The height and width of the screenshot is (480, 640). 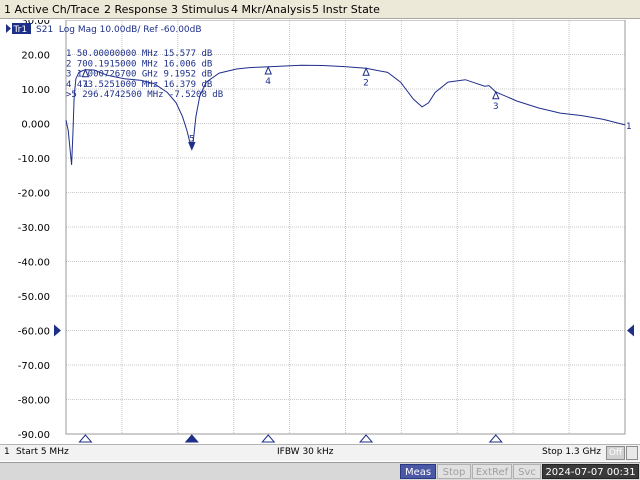 I want to click on extref-indicator: ExtRef, so click(x=492, y=471).